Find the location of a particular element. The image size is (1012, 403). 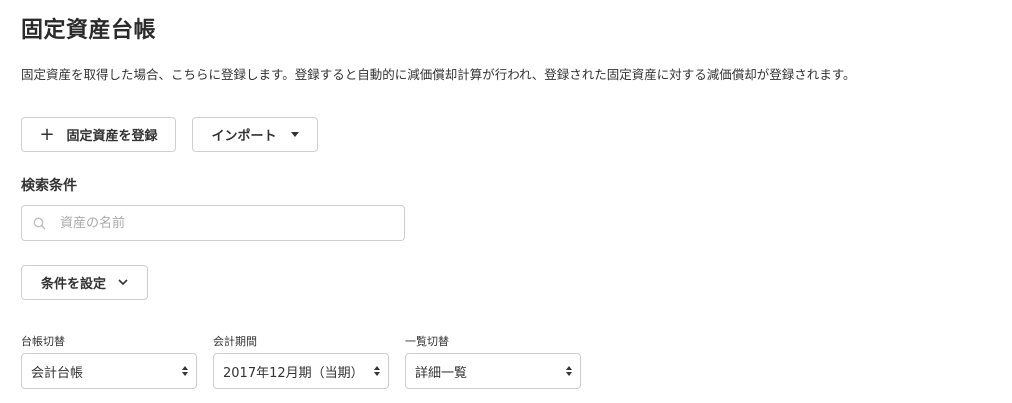

search-conditions-heading: 検索条件 is located at coordinates (49, 186).